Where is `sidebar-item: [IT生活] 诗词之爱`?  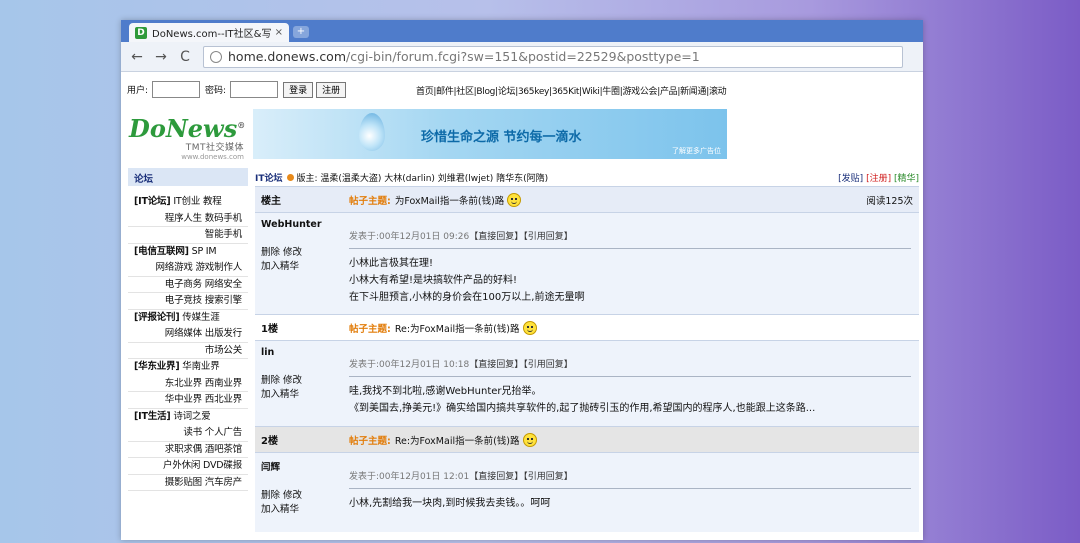
sidebar-item: [IT生活] 诗词之爱 is located at coordinates (188, 417).